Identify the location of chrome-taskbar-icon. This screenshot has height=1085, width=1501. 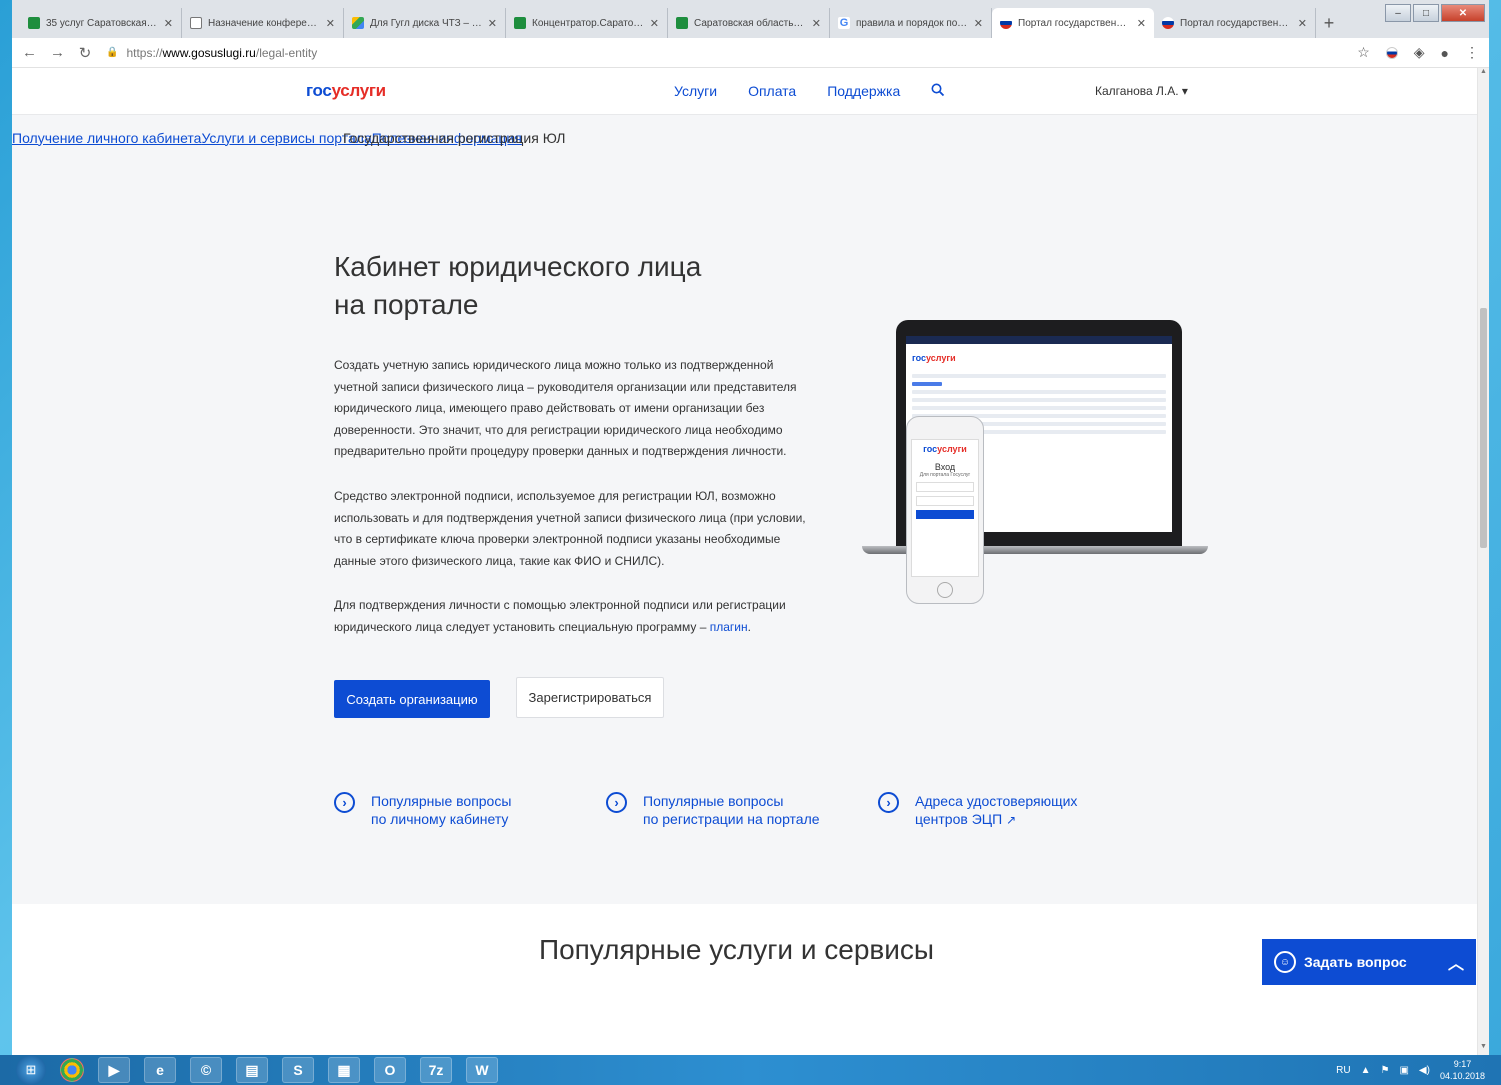
(72, 1070).